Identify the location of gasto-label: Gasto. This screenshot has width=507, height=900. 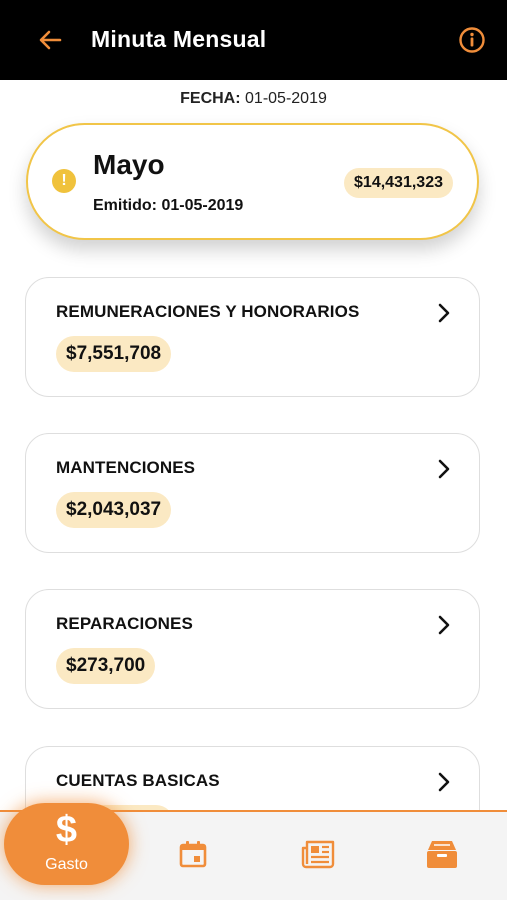
(66, 864).